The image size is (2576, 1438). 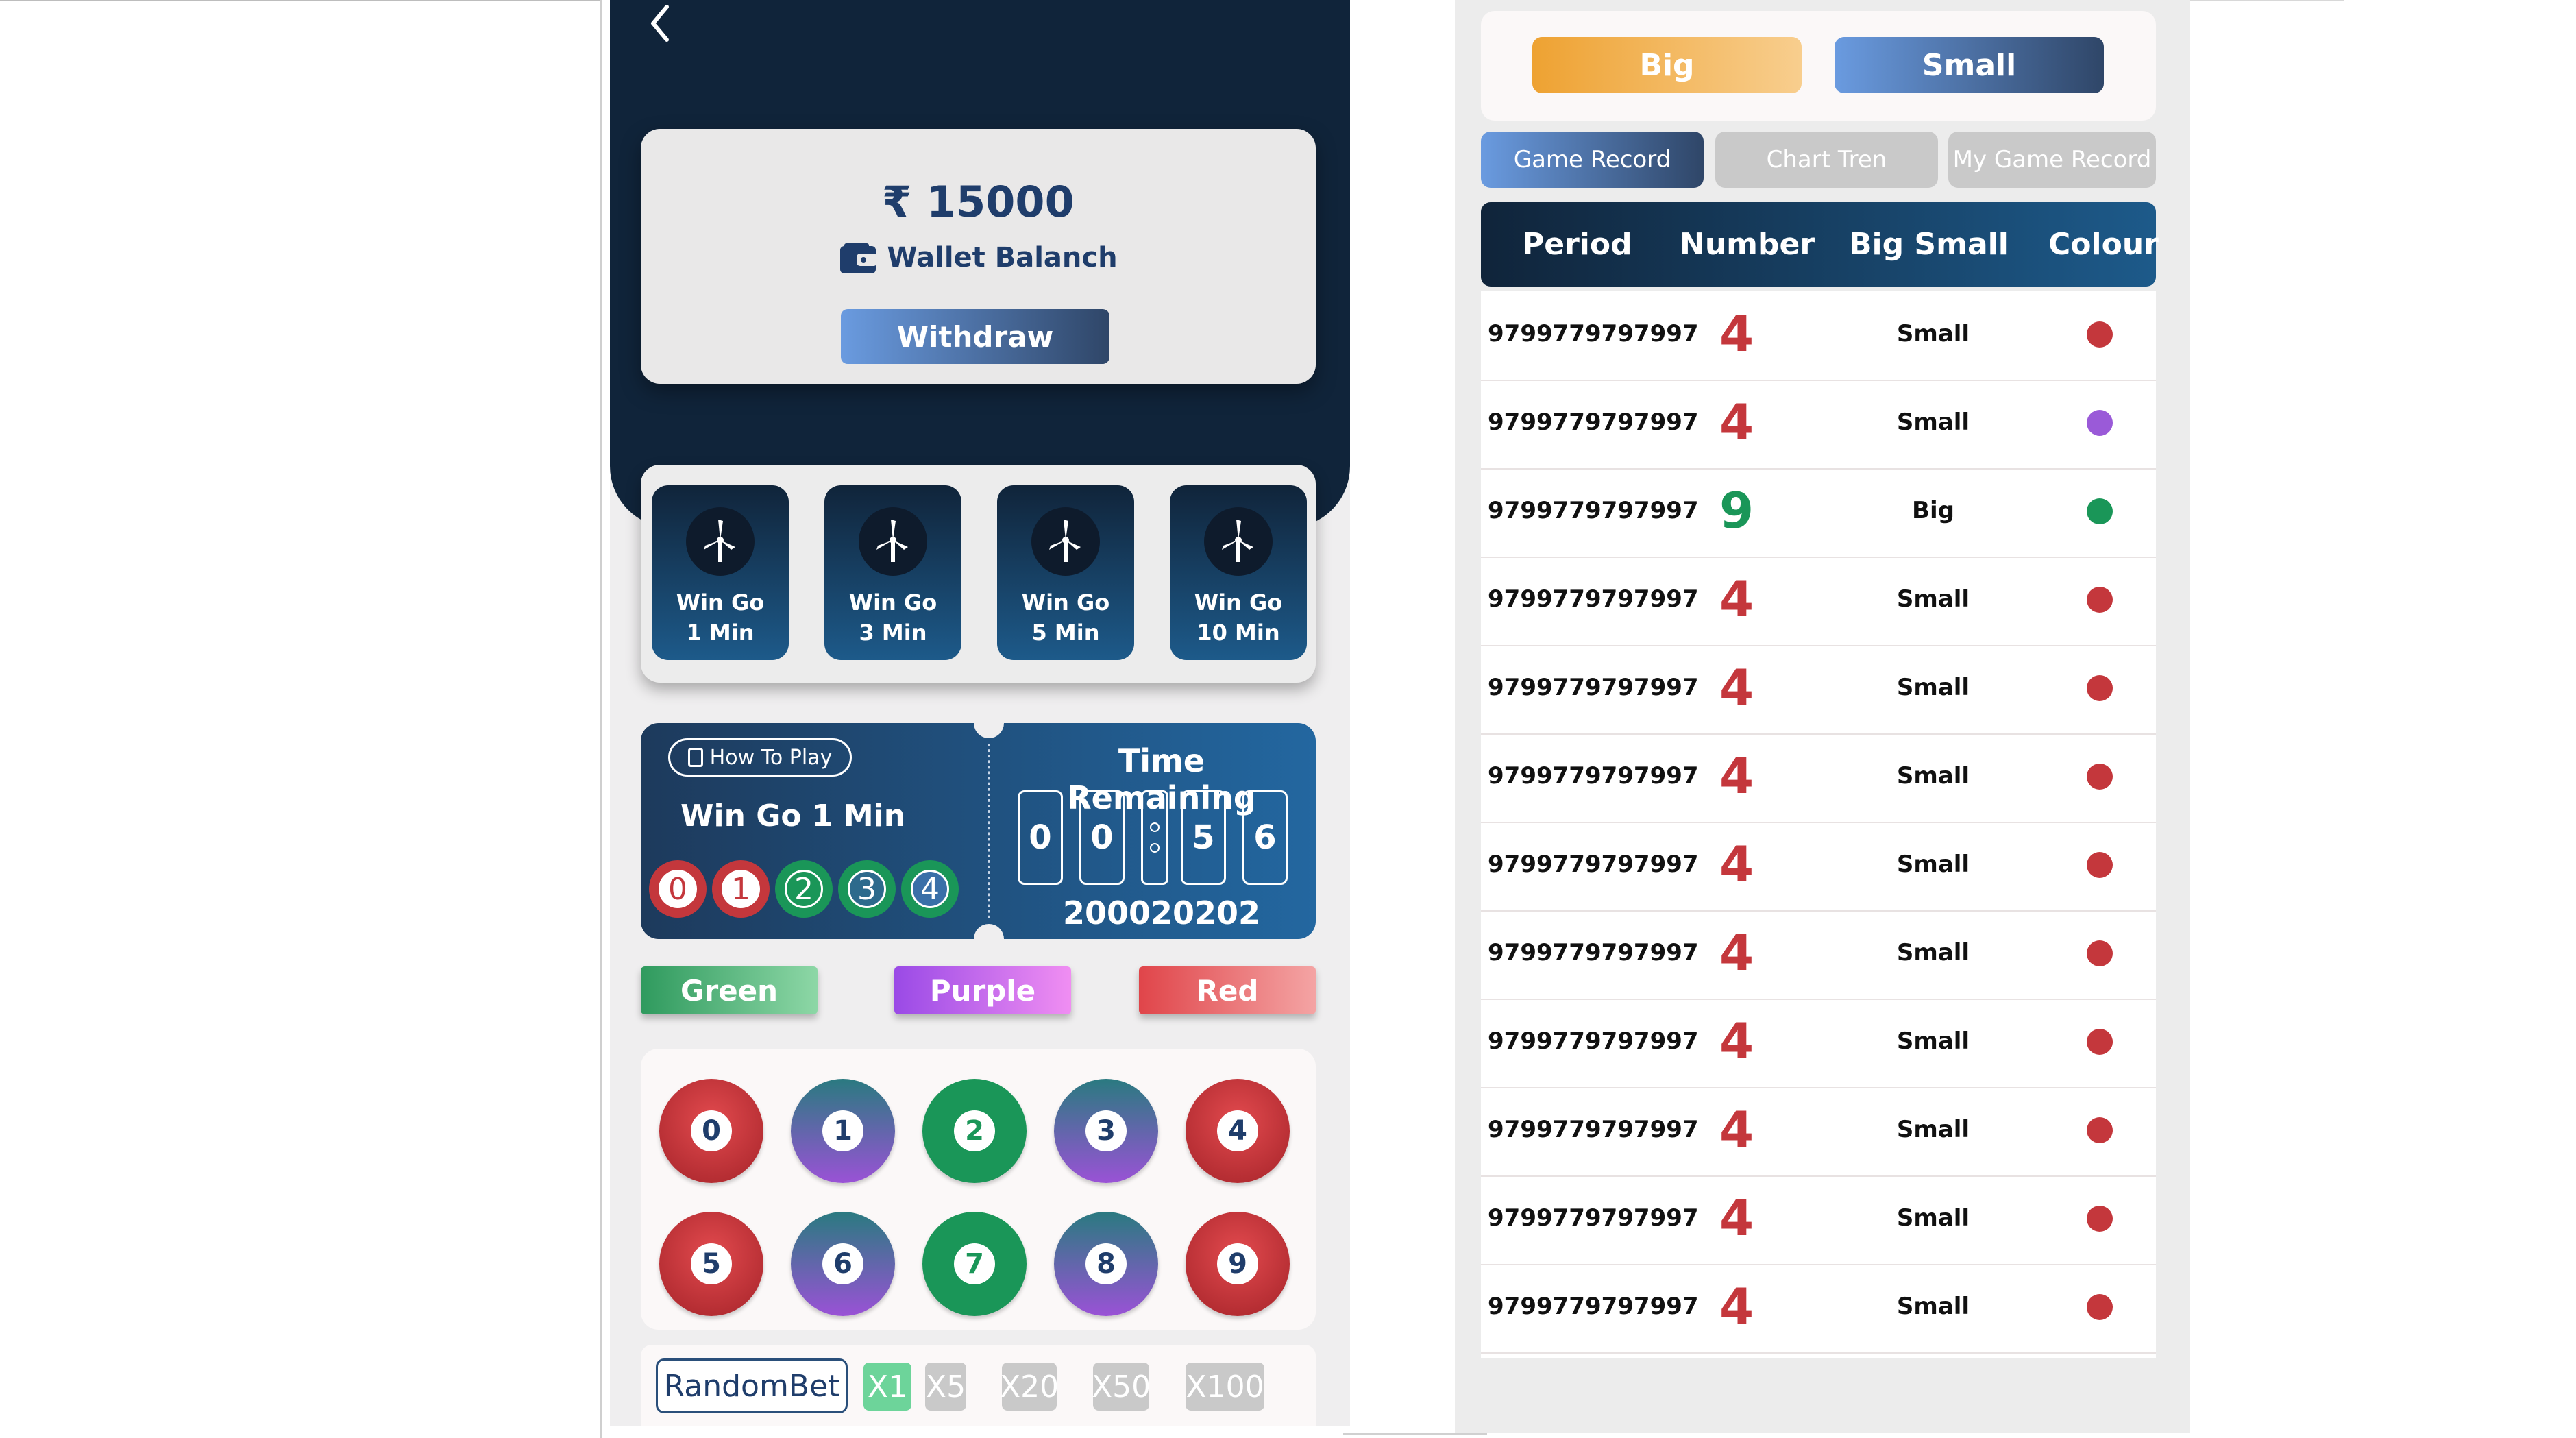 I want to click on current-game-title: Win Go 1 Min, so click(x=793, y=816).